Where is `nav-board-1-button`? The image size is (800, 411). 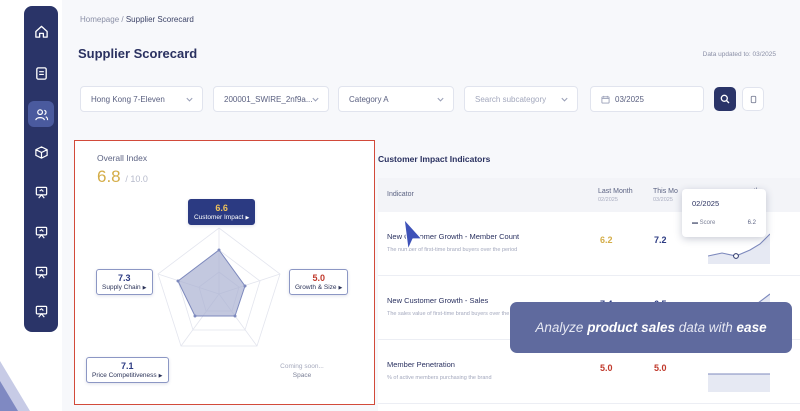 nav-board-1-button is located at coordinates (41, 192).